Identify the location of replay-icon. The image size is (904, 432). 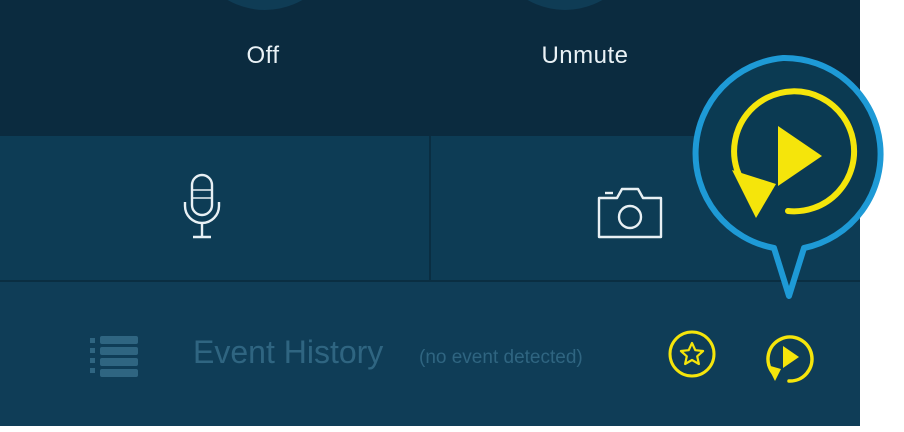
(790, 359).